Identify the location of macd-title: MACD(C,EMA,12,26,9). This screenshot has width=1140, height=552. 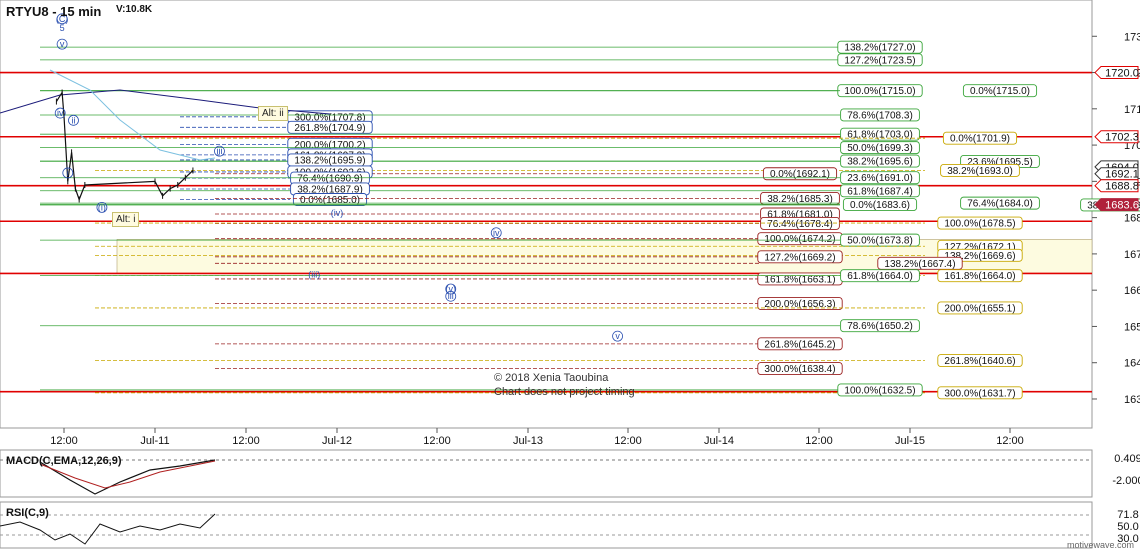
(64, 461).